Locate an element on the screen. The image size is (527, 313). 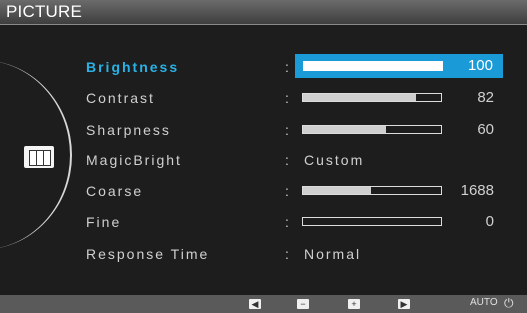
response-time-value: Normal is located at coordinates (333, 254).